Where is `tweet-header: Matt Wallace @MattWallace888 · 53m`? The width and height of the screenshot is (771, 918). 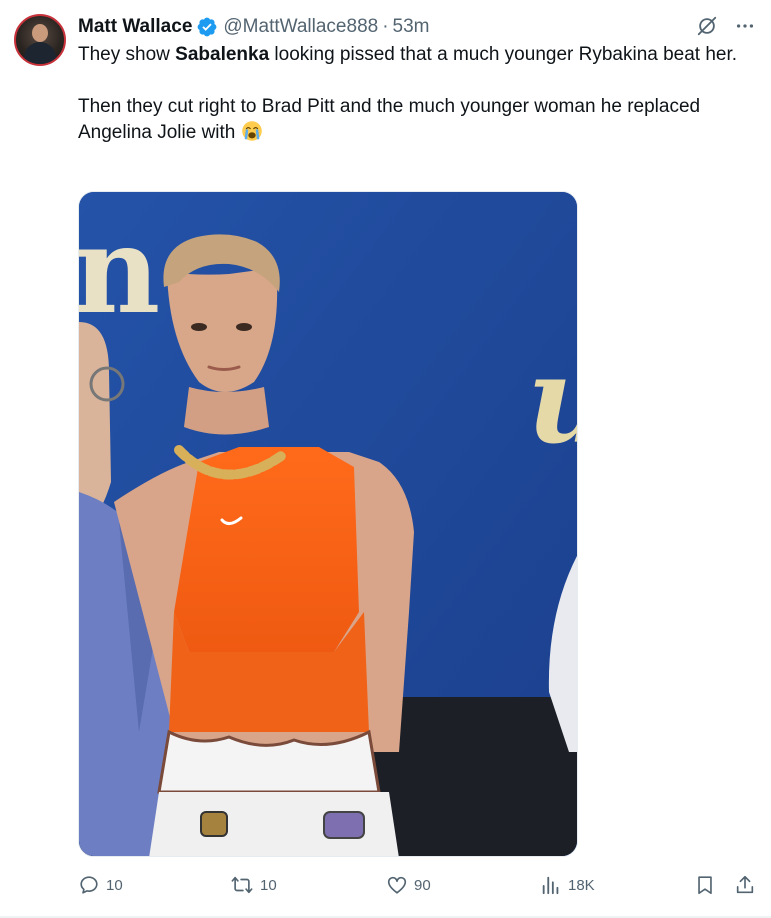 tweet-header: Matt Wallace @MattWallace888 · 53m is located at coordinates (254, 27).